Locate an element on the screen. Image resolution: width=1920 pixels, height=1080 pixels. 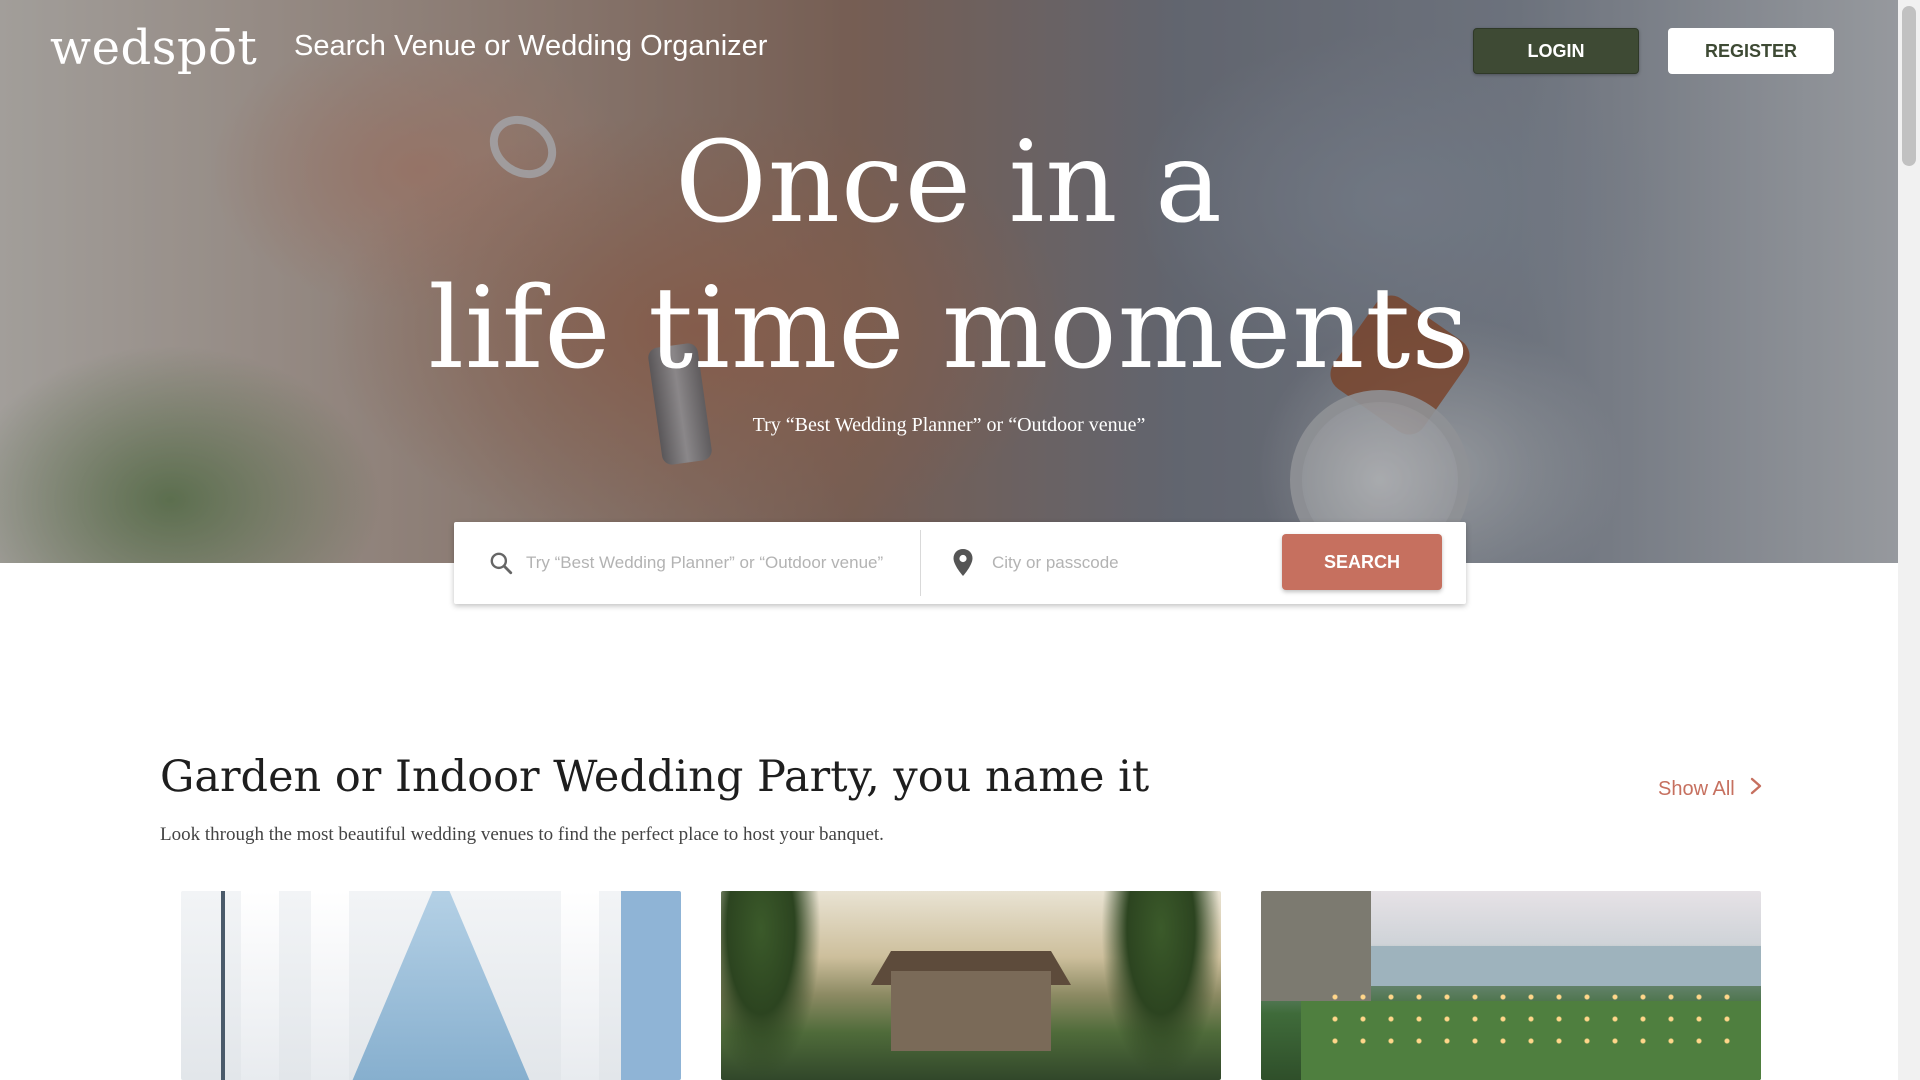
location-input is located at coordinates (1122, 563).